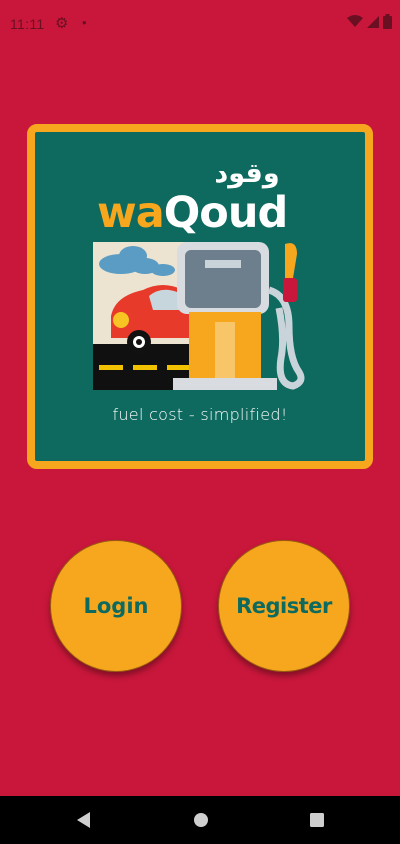 The image size is (400, 844). Describe the element at coordinates (317, 820) in the screenshot. I see `recent-apps-icon` at that location.